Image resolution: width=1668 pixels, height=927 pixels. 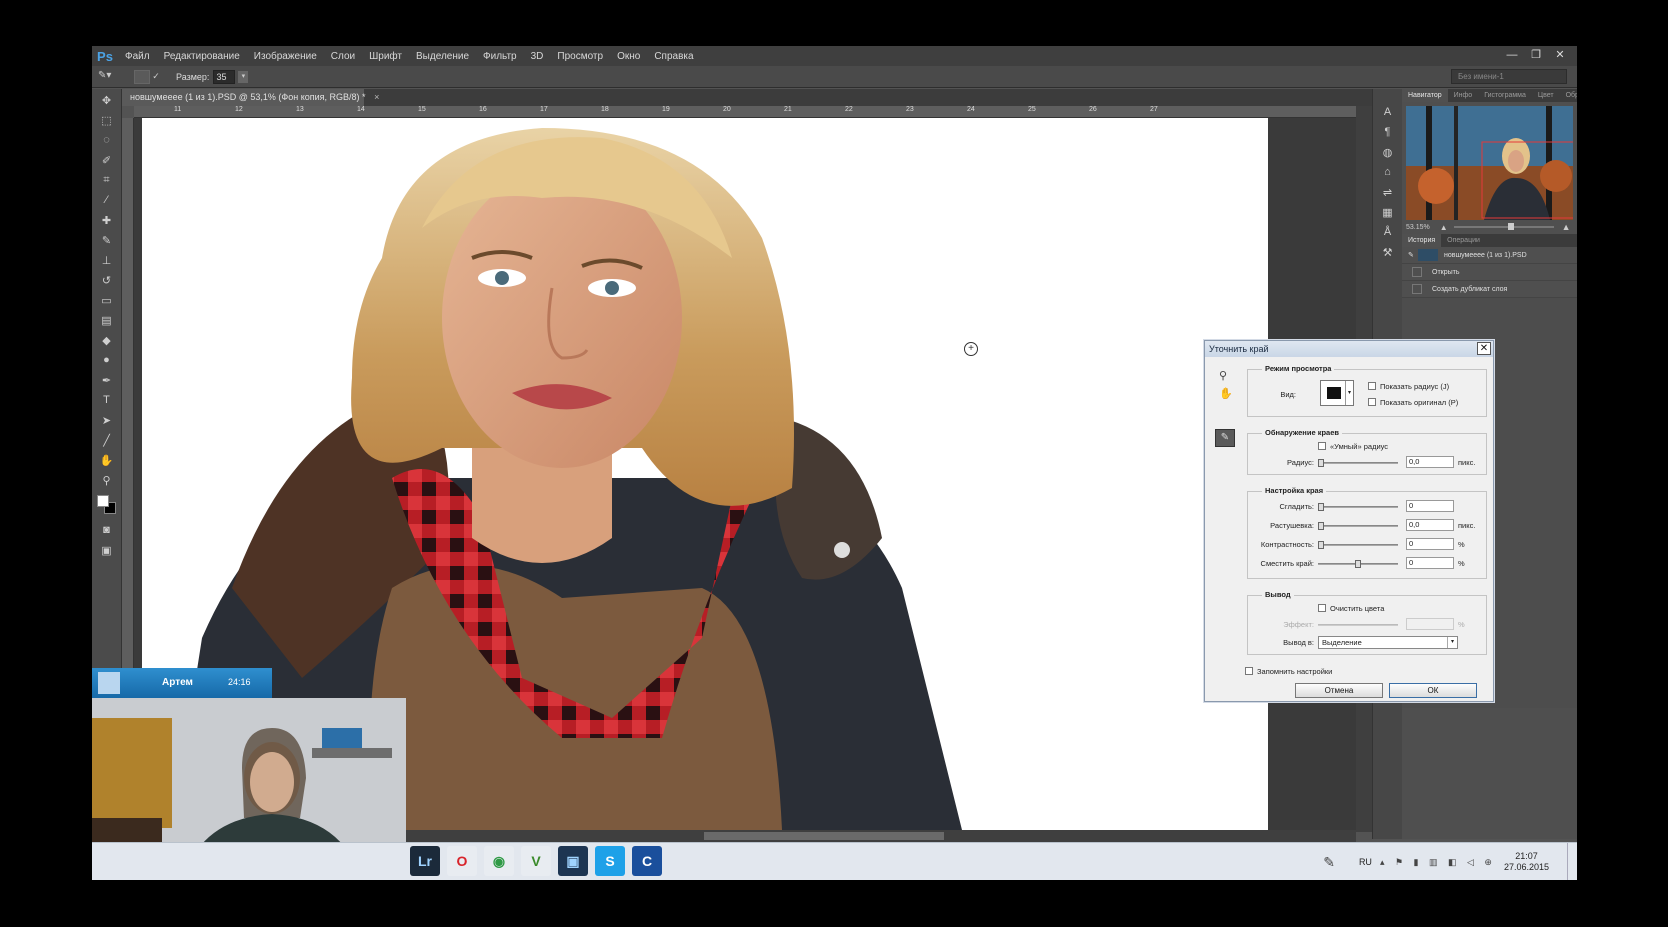 What do you see at coordinates (107, 400) in the screenshot?
I see `type-tool-icon: T` at bounding box center [107, 400].